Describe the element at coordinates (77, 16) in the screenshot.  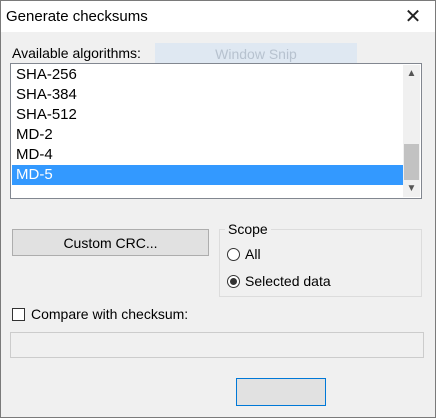
I see `window-title: Generate checksums` at that location.